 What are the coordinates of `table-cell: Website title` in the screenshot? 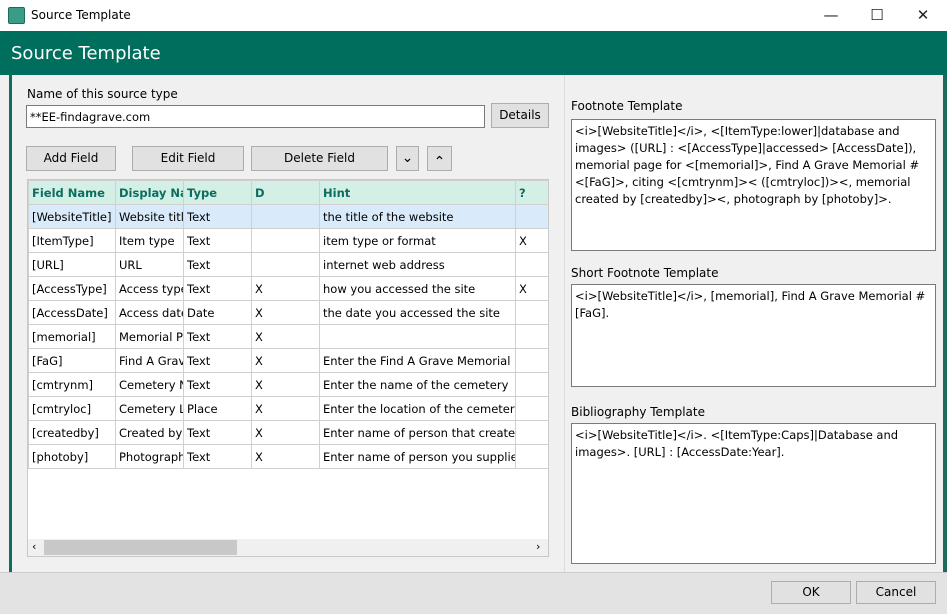 It's located at (149, 216).